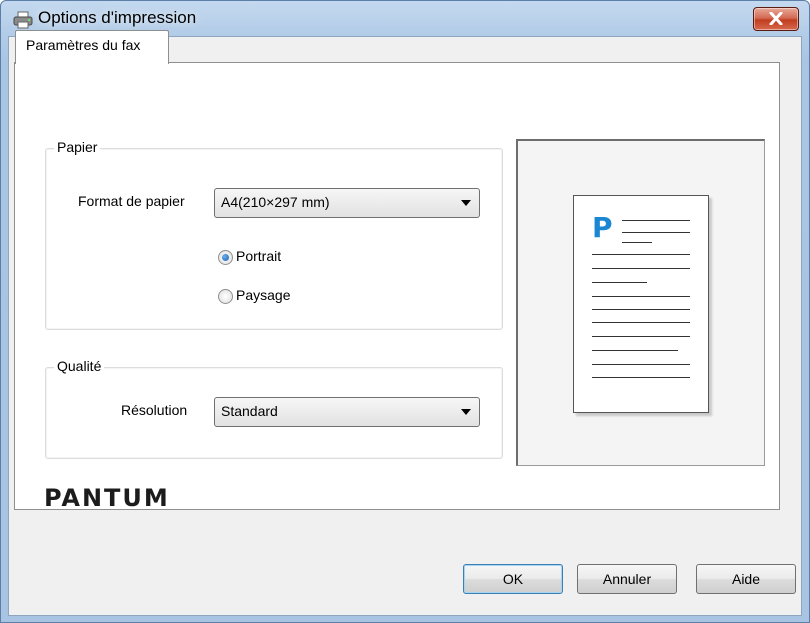 The image size is (810, 623). I want to click on portrait-radio: Portrait, so click(263, 257).